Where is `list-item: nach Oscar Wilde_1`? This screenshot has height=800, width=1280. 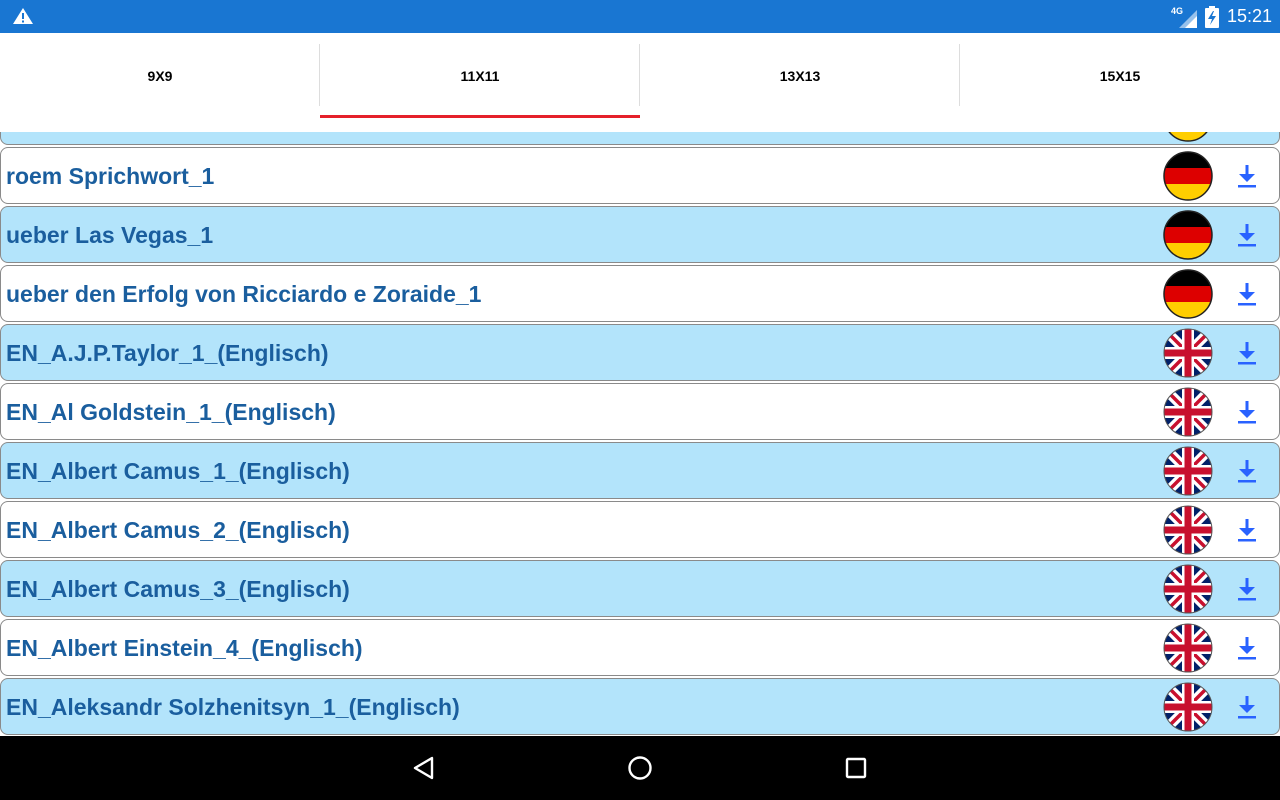
list-item: nach Oscar Wilde_1 is located at coordinates (640, 138).